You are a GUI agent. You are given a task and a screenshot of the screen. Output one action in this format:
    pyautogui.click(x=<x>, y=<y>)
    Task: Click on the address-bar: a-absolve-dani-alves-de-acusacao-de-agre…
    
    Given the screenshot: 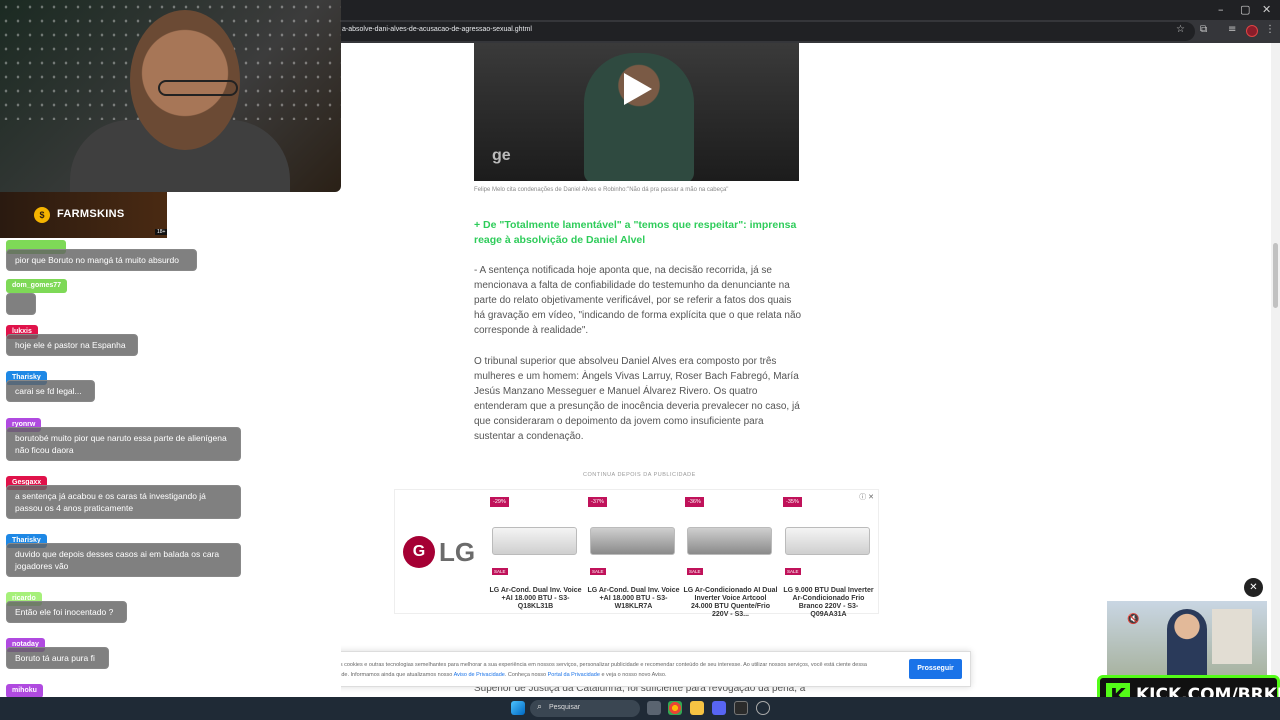 What is the action you would take?
    pyautogui.click(x=762, y=31)
    